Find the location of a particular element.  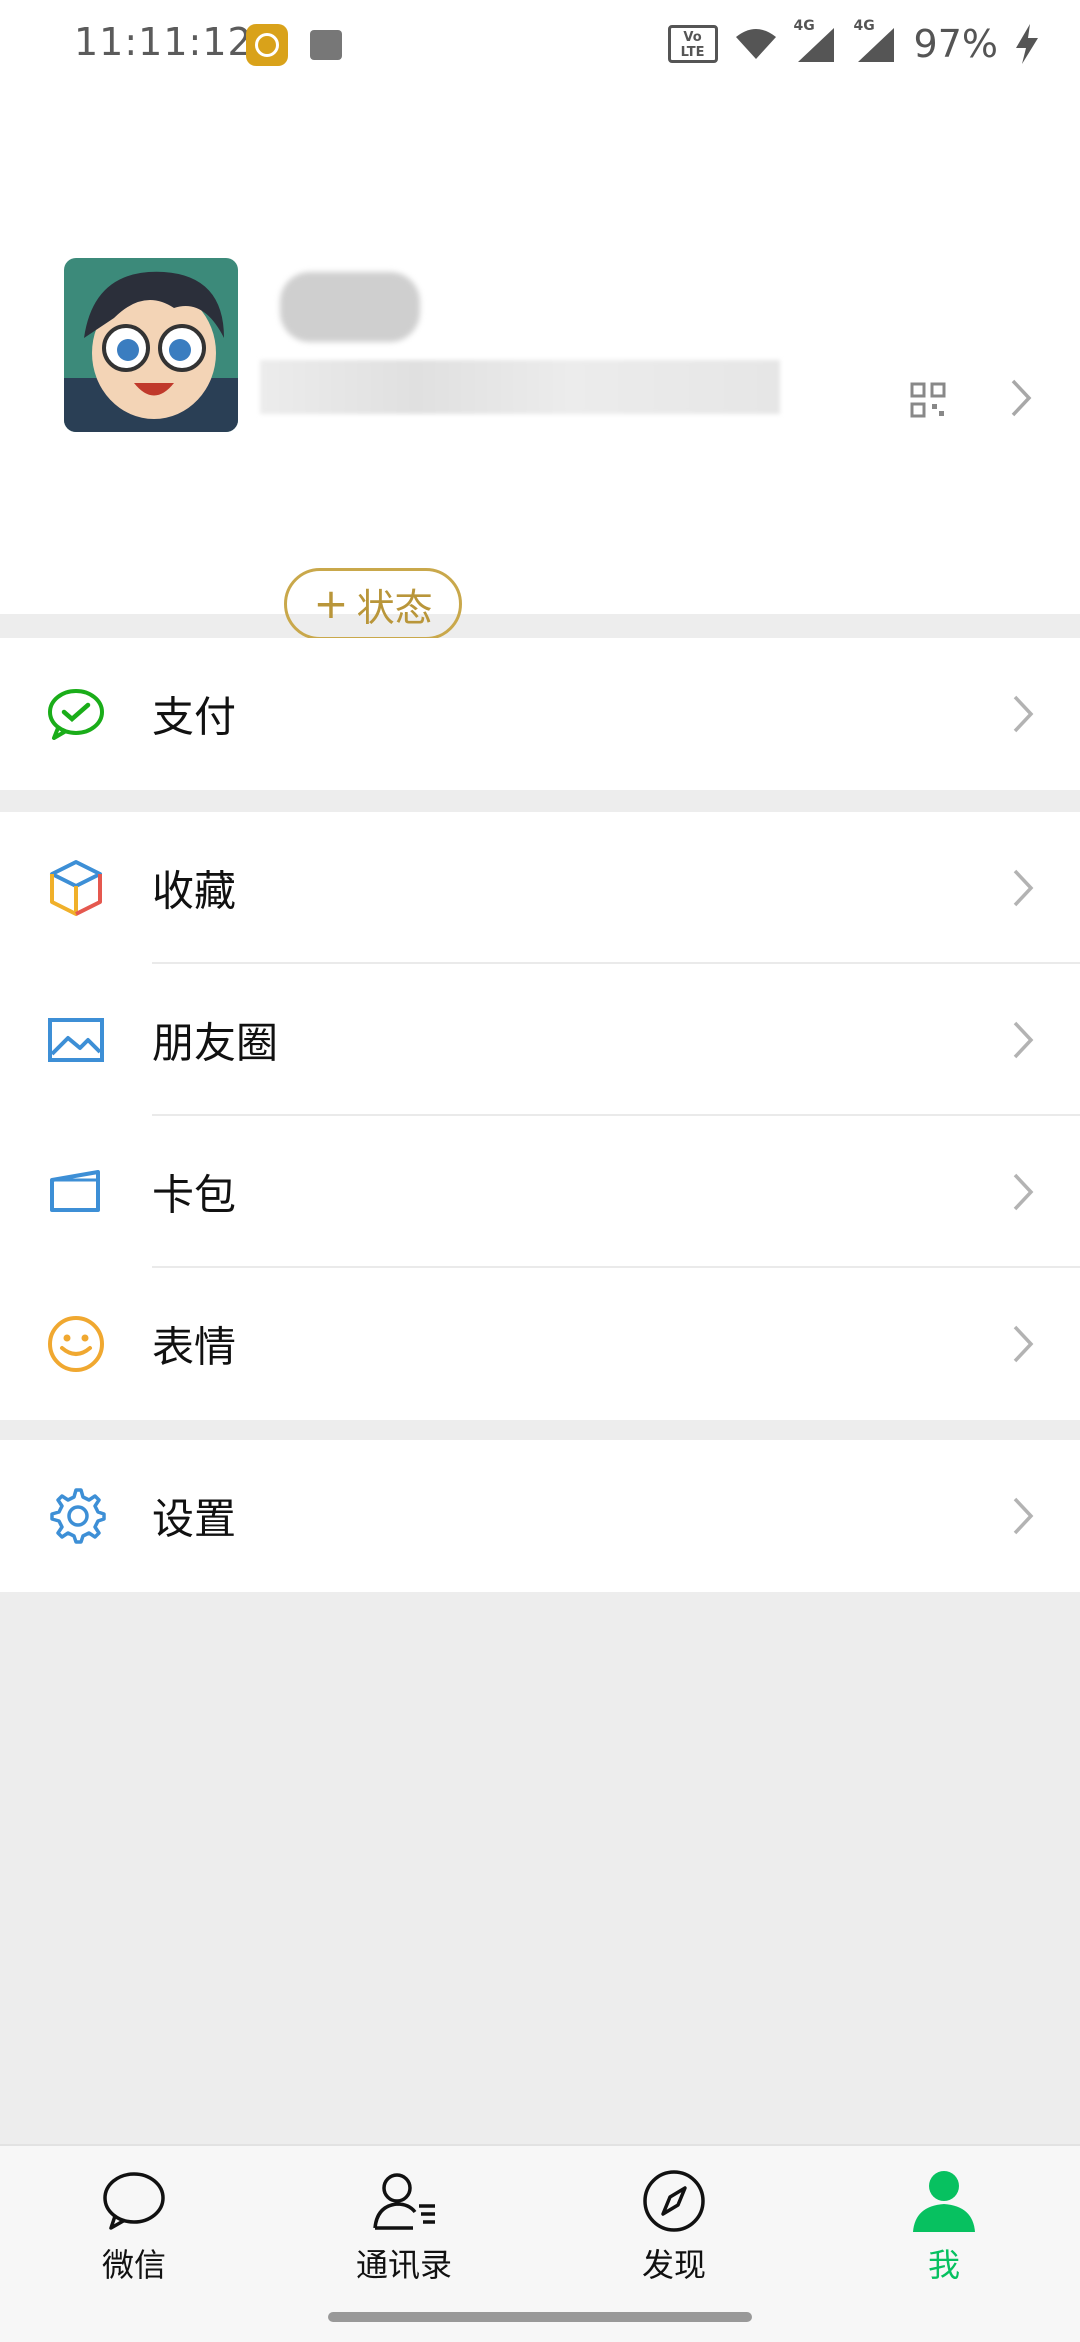

menu-item-settings: 设置 is located at coordinates (540, 1516).